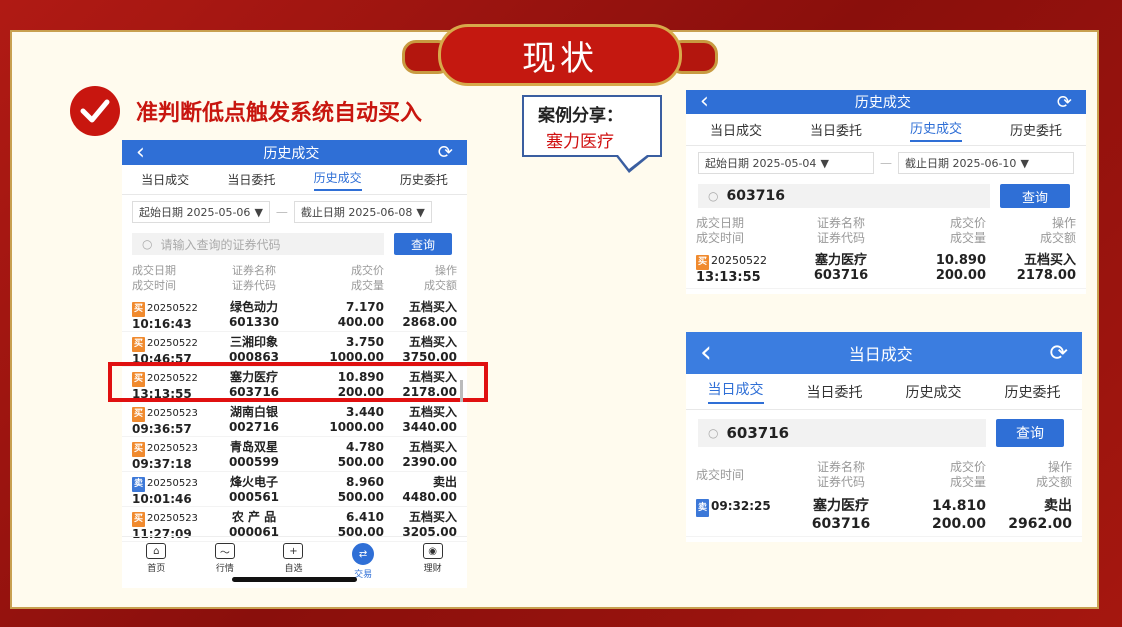 This screenshot has height=627, width=1122. Describe the element at coordinates (1046, 275) in the screenshot. I see `trade-amount: 2178.00` at that location.